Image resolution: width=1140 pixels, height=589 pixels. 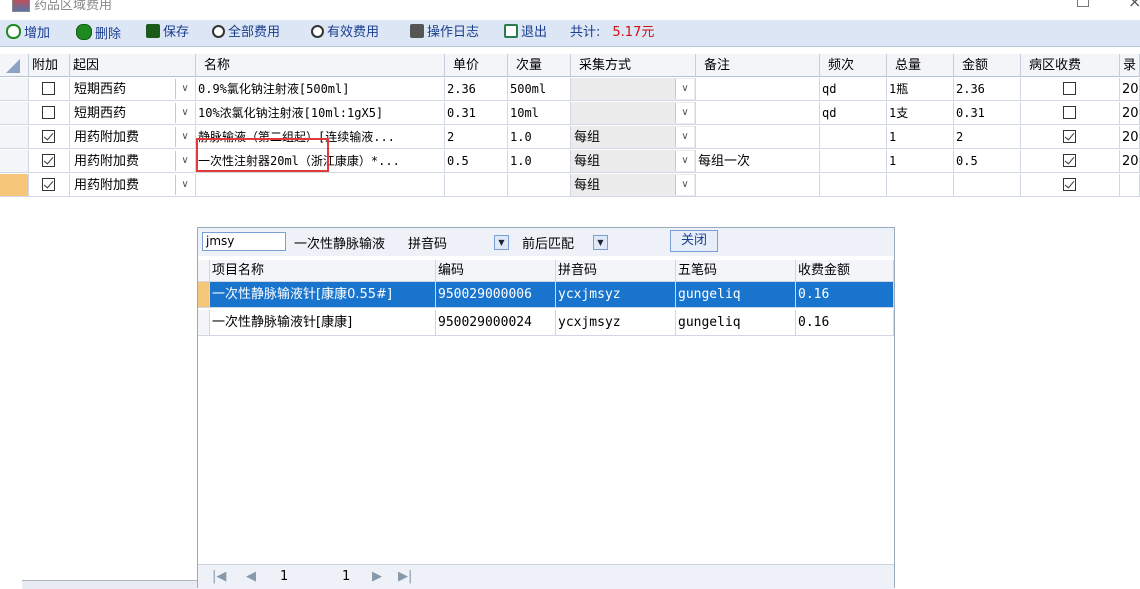 I want to click on note-cell: 每组一次, so click(x=758, y=161).